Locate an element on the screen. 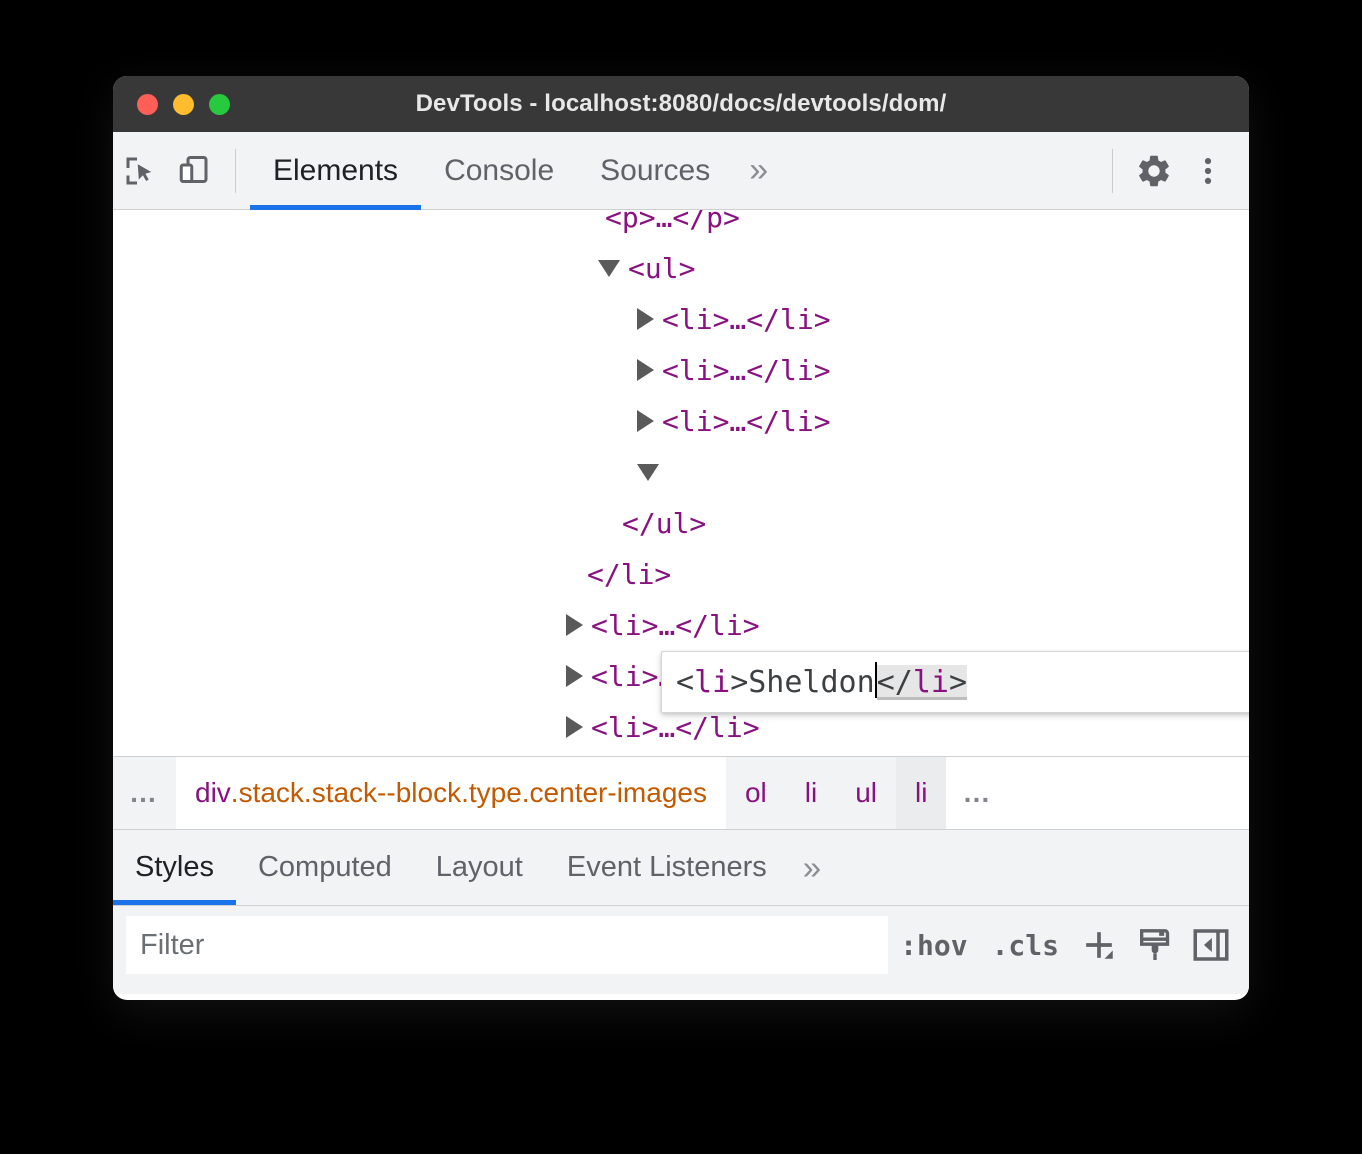 This screenshot has height=1154, width=1362. toggle-element-state-button: :hov is located at coordinates (933, 945).